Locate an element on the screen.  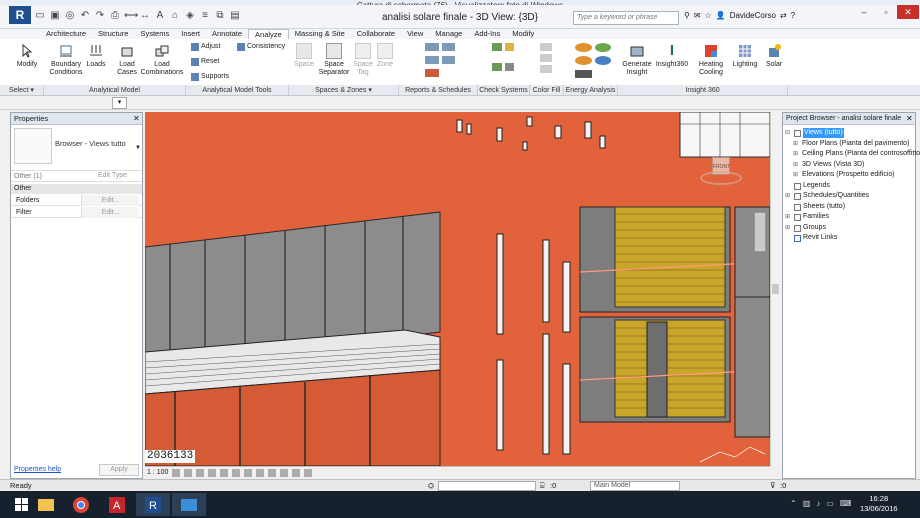
autocad-icon: A is located at coordinates (117, 504).